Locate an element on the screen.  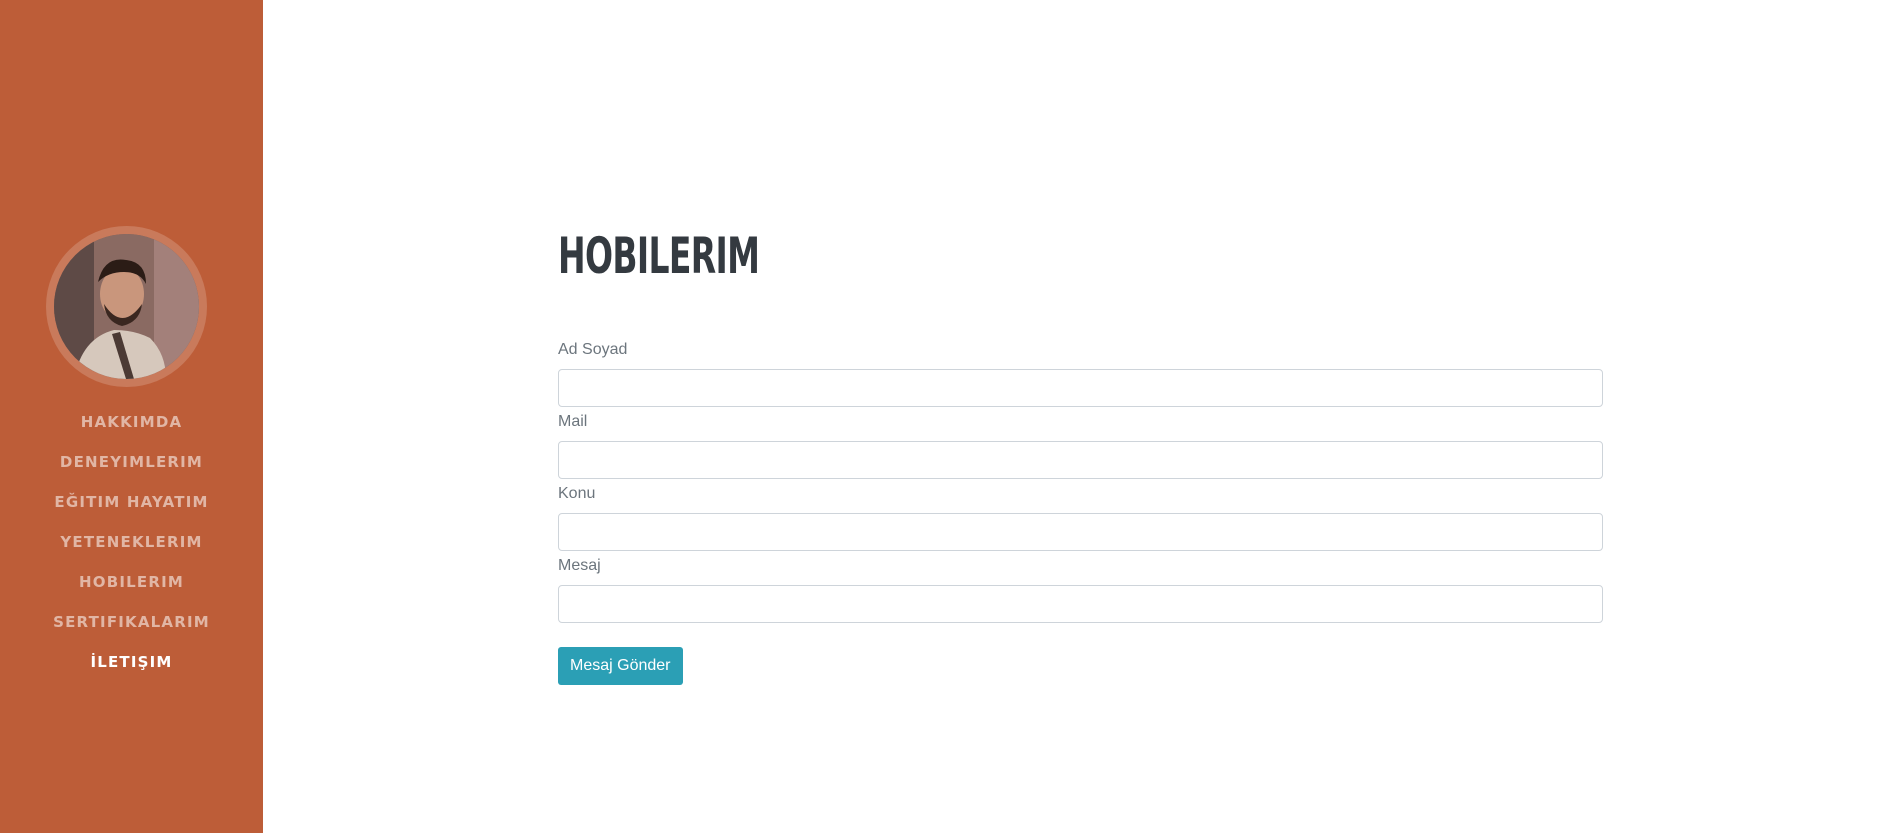
nav-item-egitim-hayatim: EĞITIM HAYATIM is located at coordinates (131, 507).